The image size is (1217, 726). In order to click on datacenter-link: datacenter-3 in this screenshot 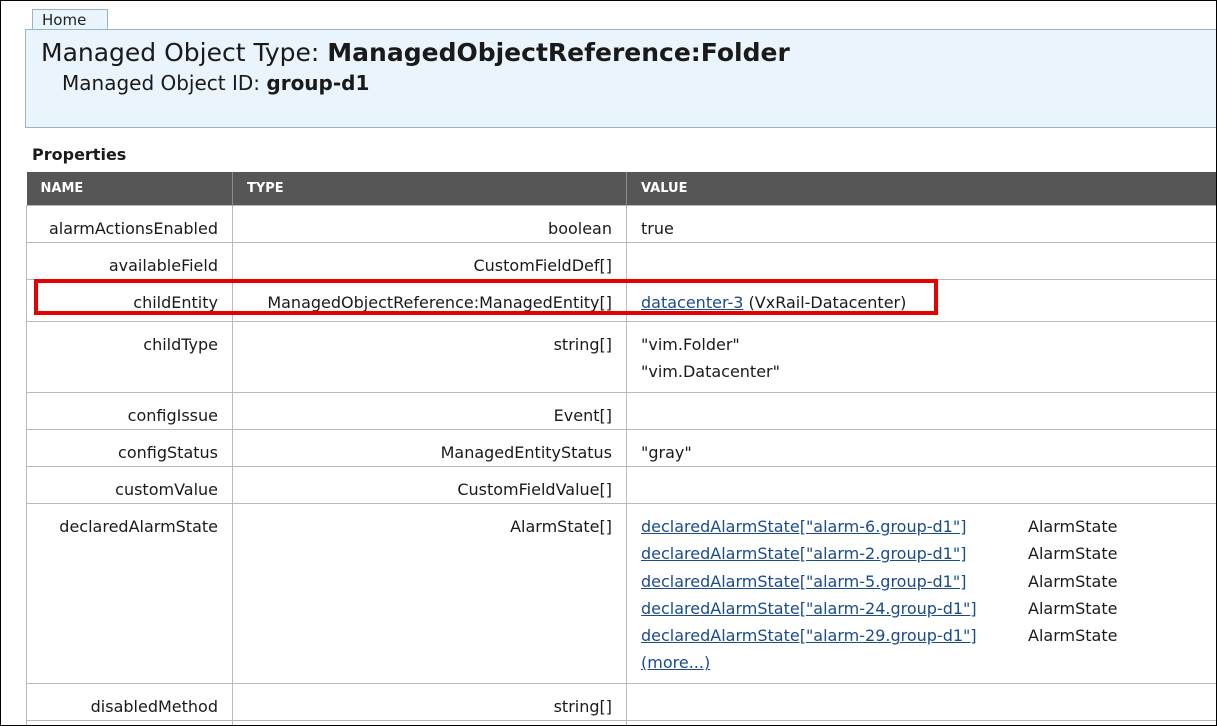, I will do `click(692, 302)`.